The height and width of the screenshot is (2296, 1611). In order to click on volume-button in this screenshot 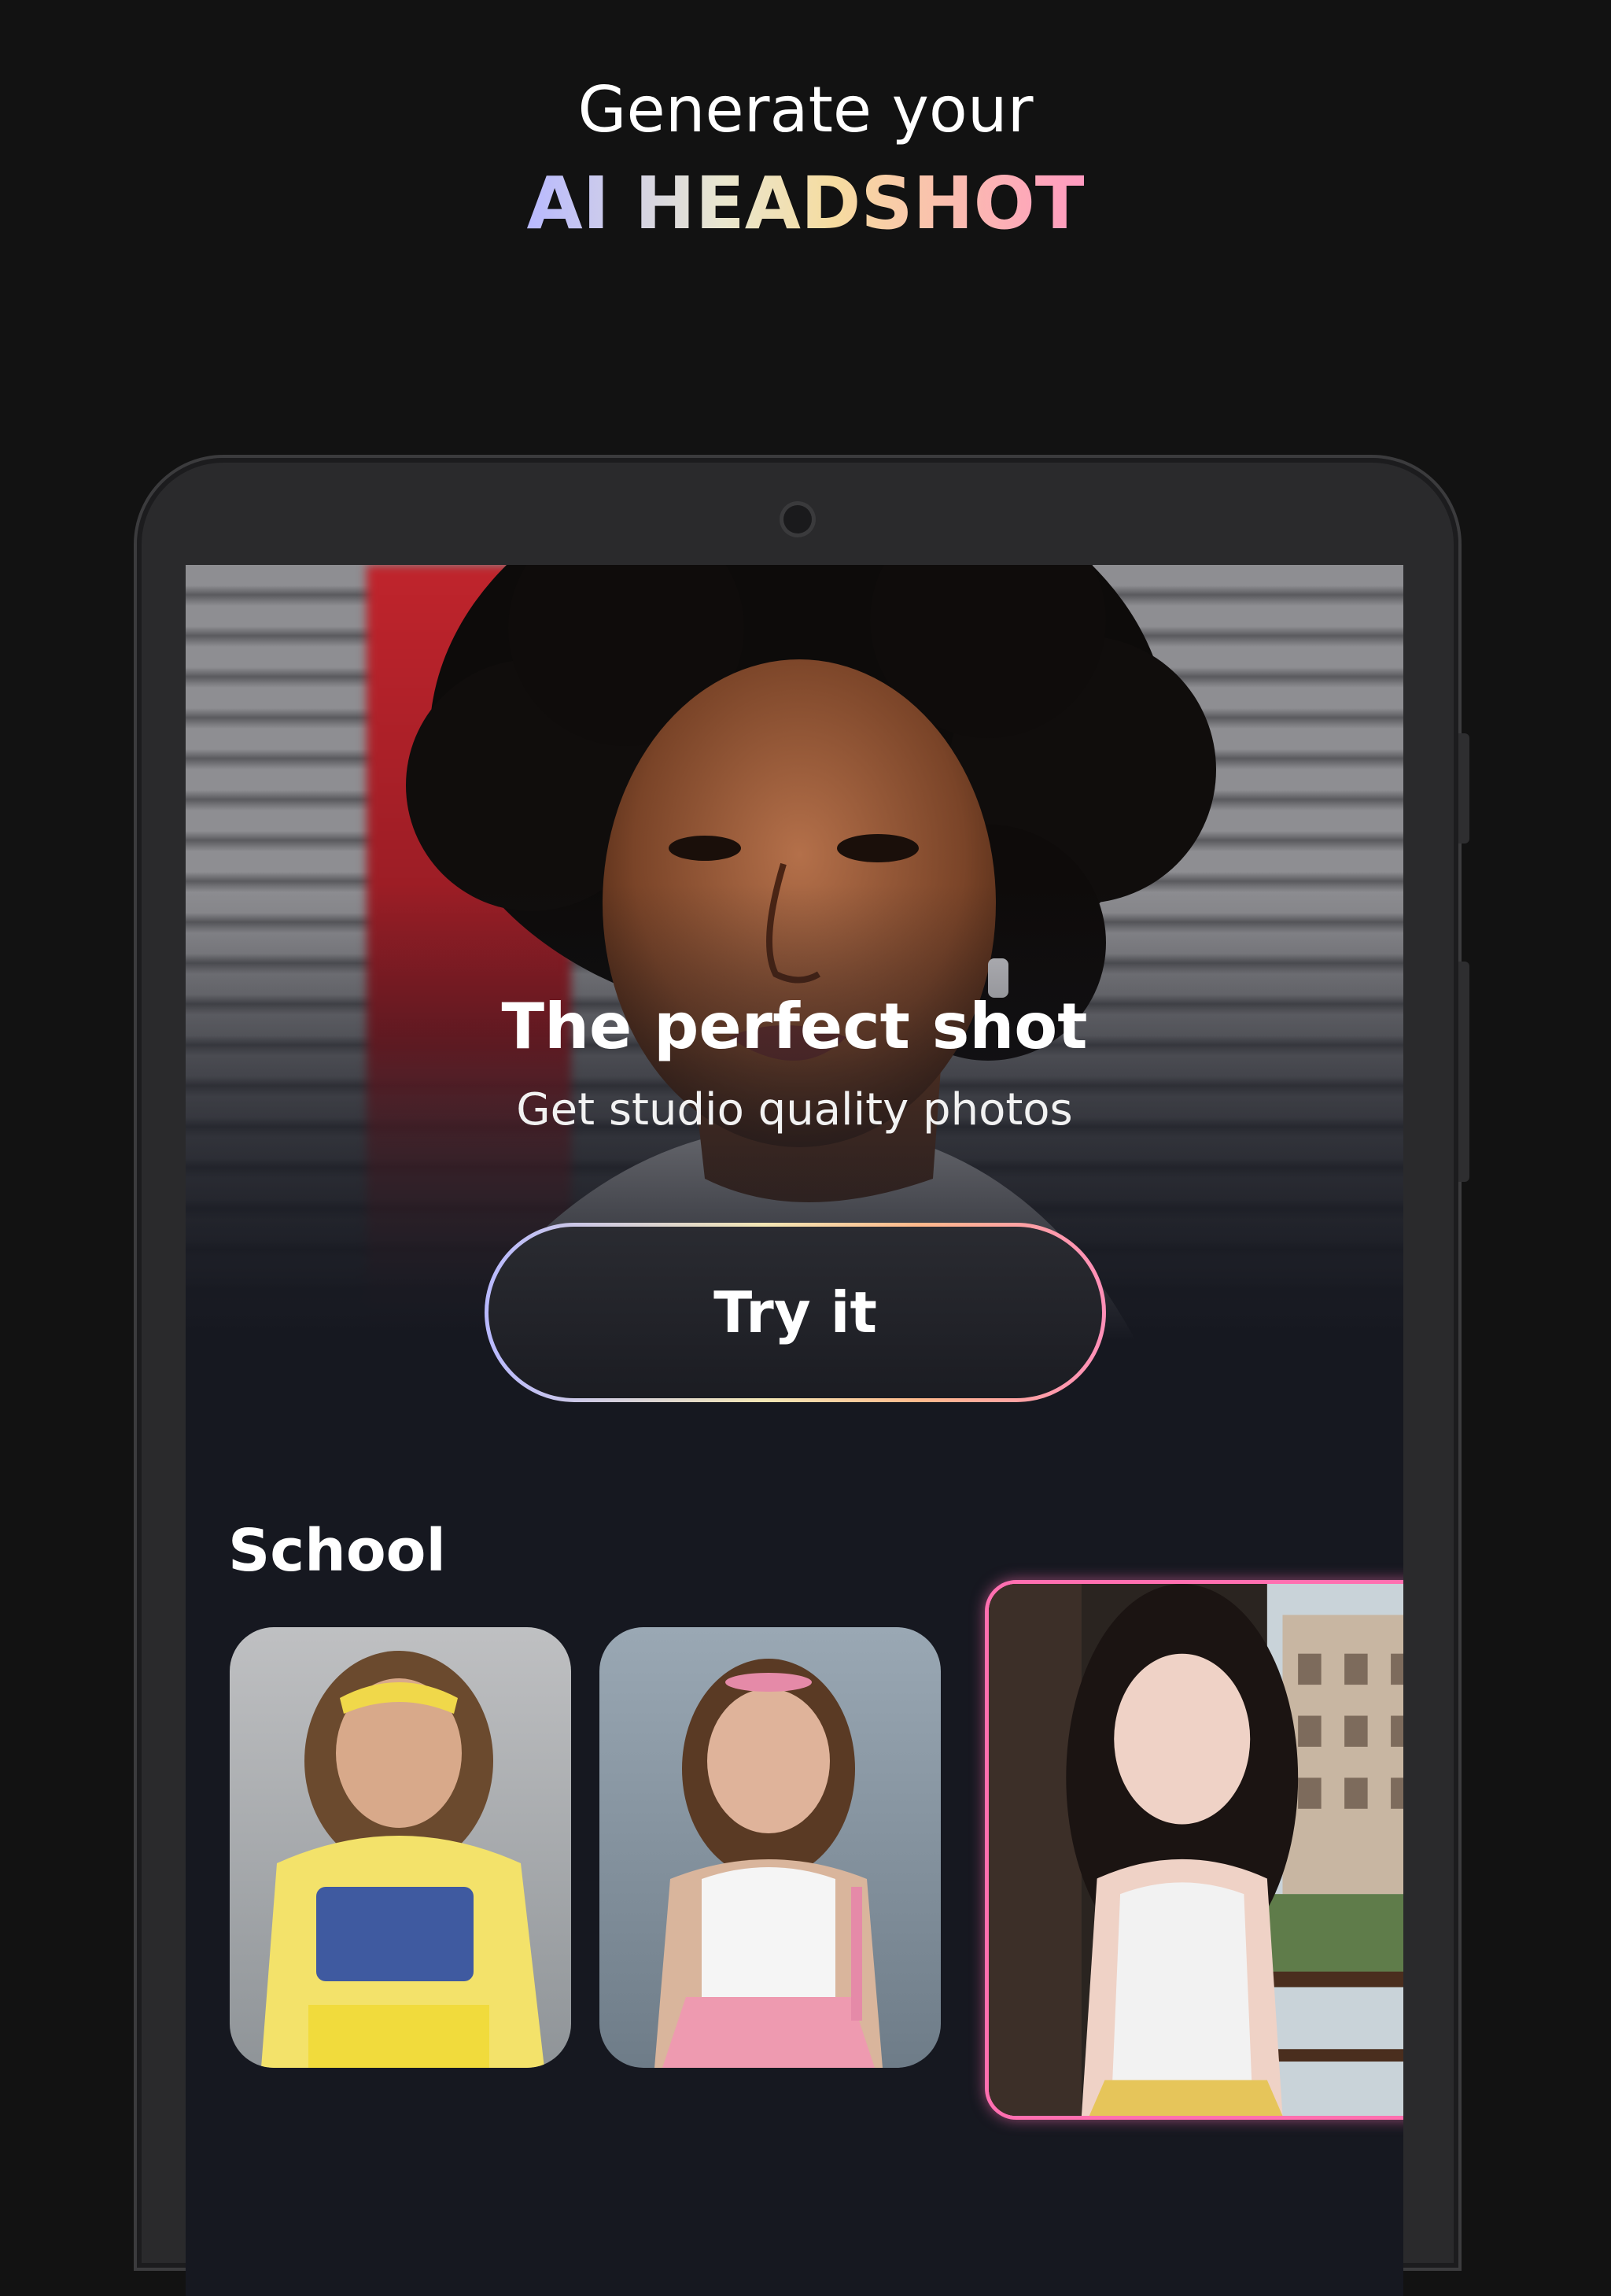, I will do `click(1463, 788)`.